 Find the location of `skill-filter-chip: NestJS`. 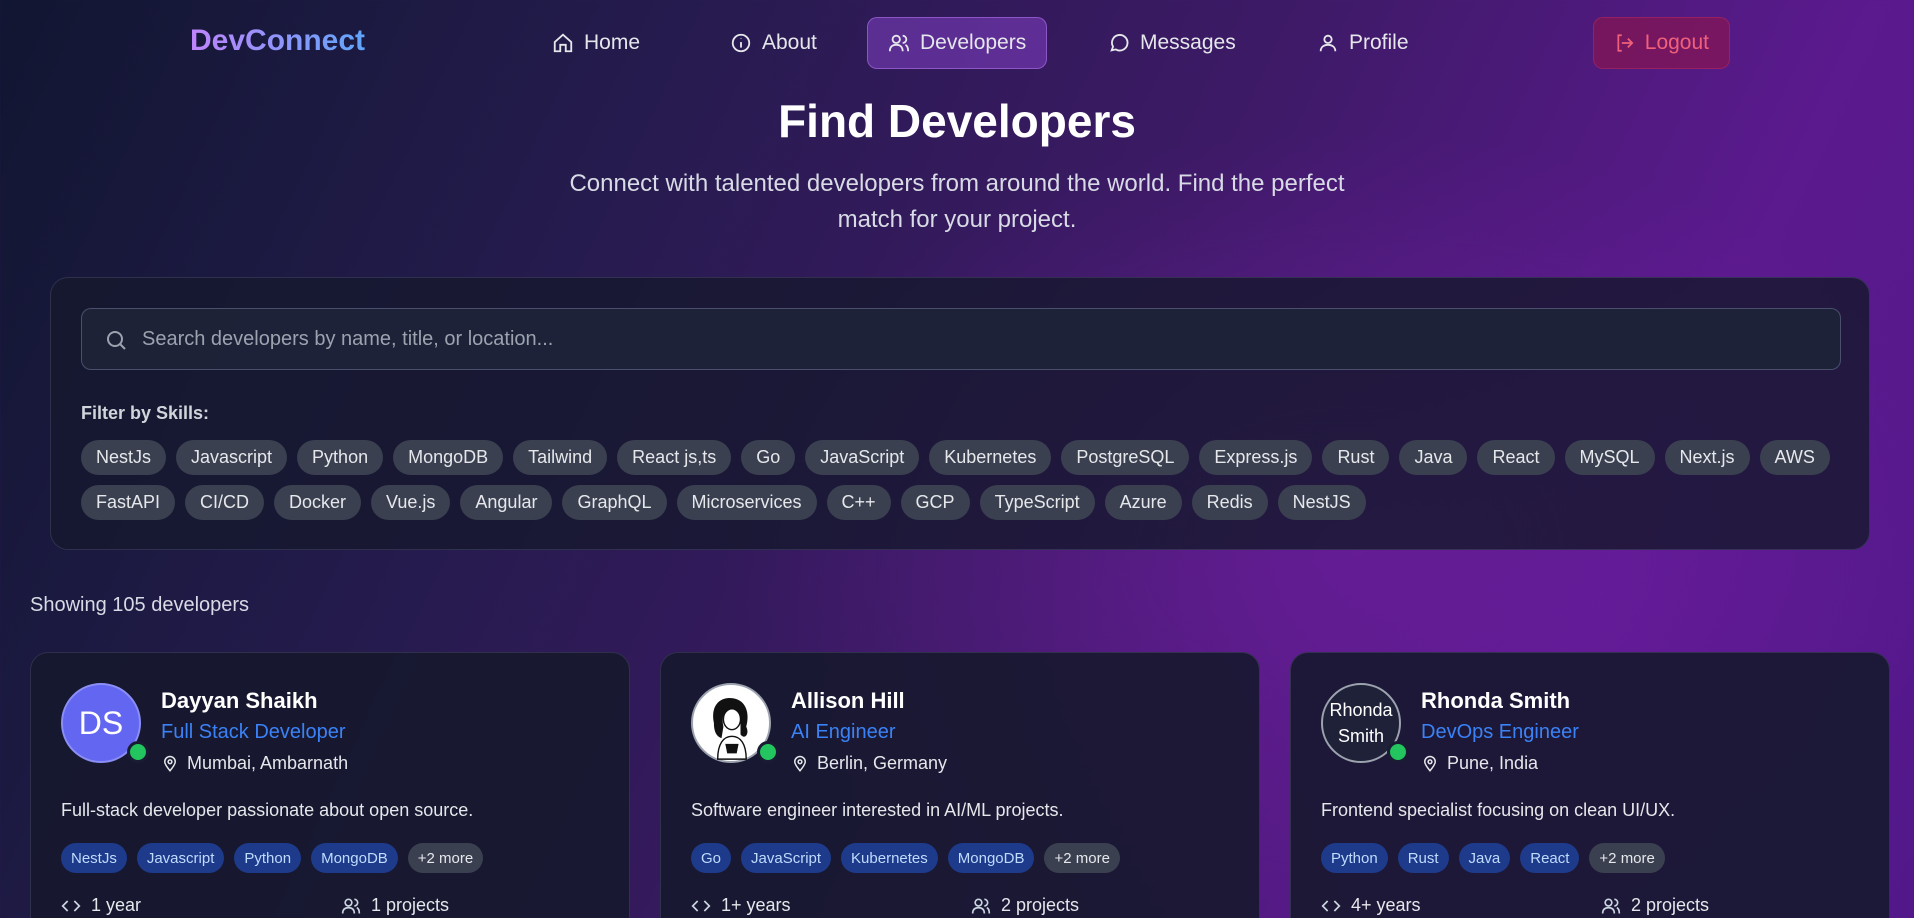

skill-filter-chip: NestJS is located at coordinates (1321, 502).